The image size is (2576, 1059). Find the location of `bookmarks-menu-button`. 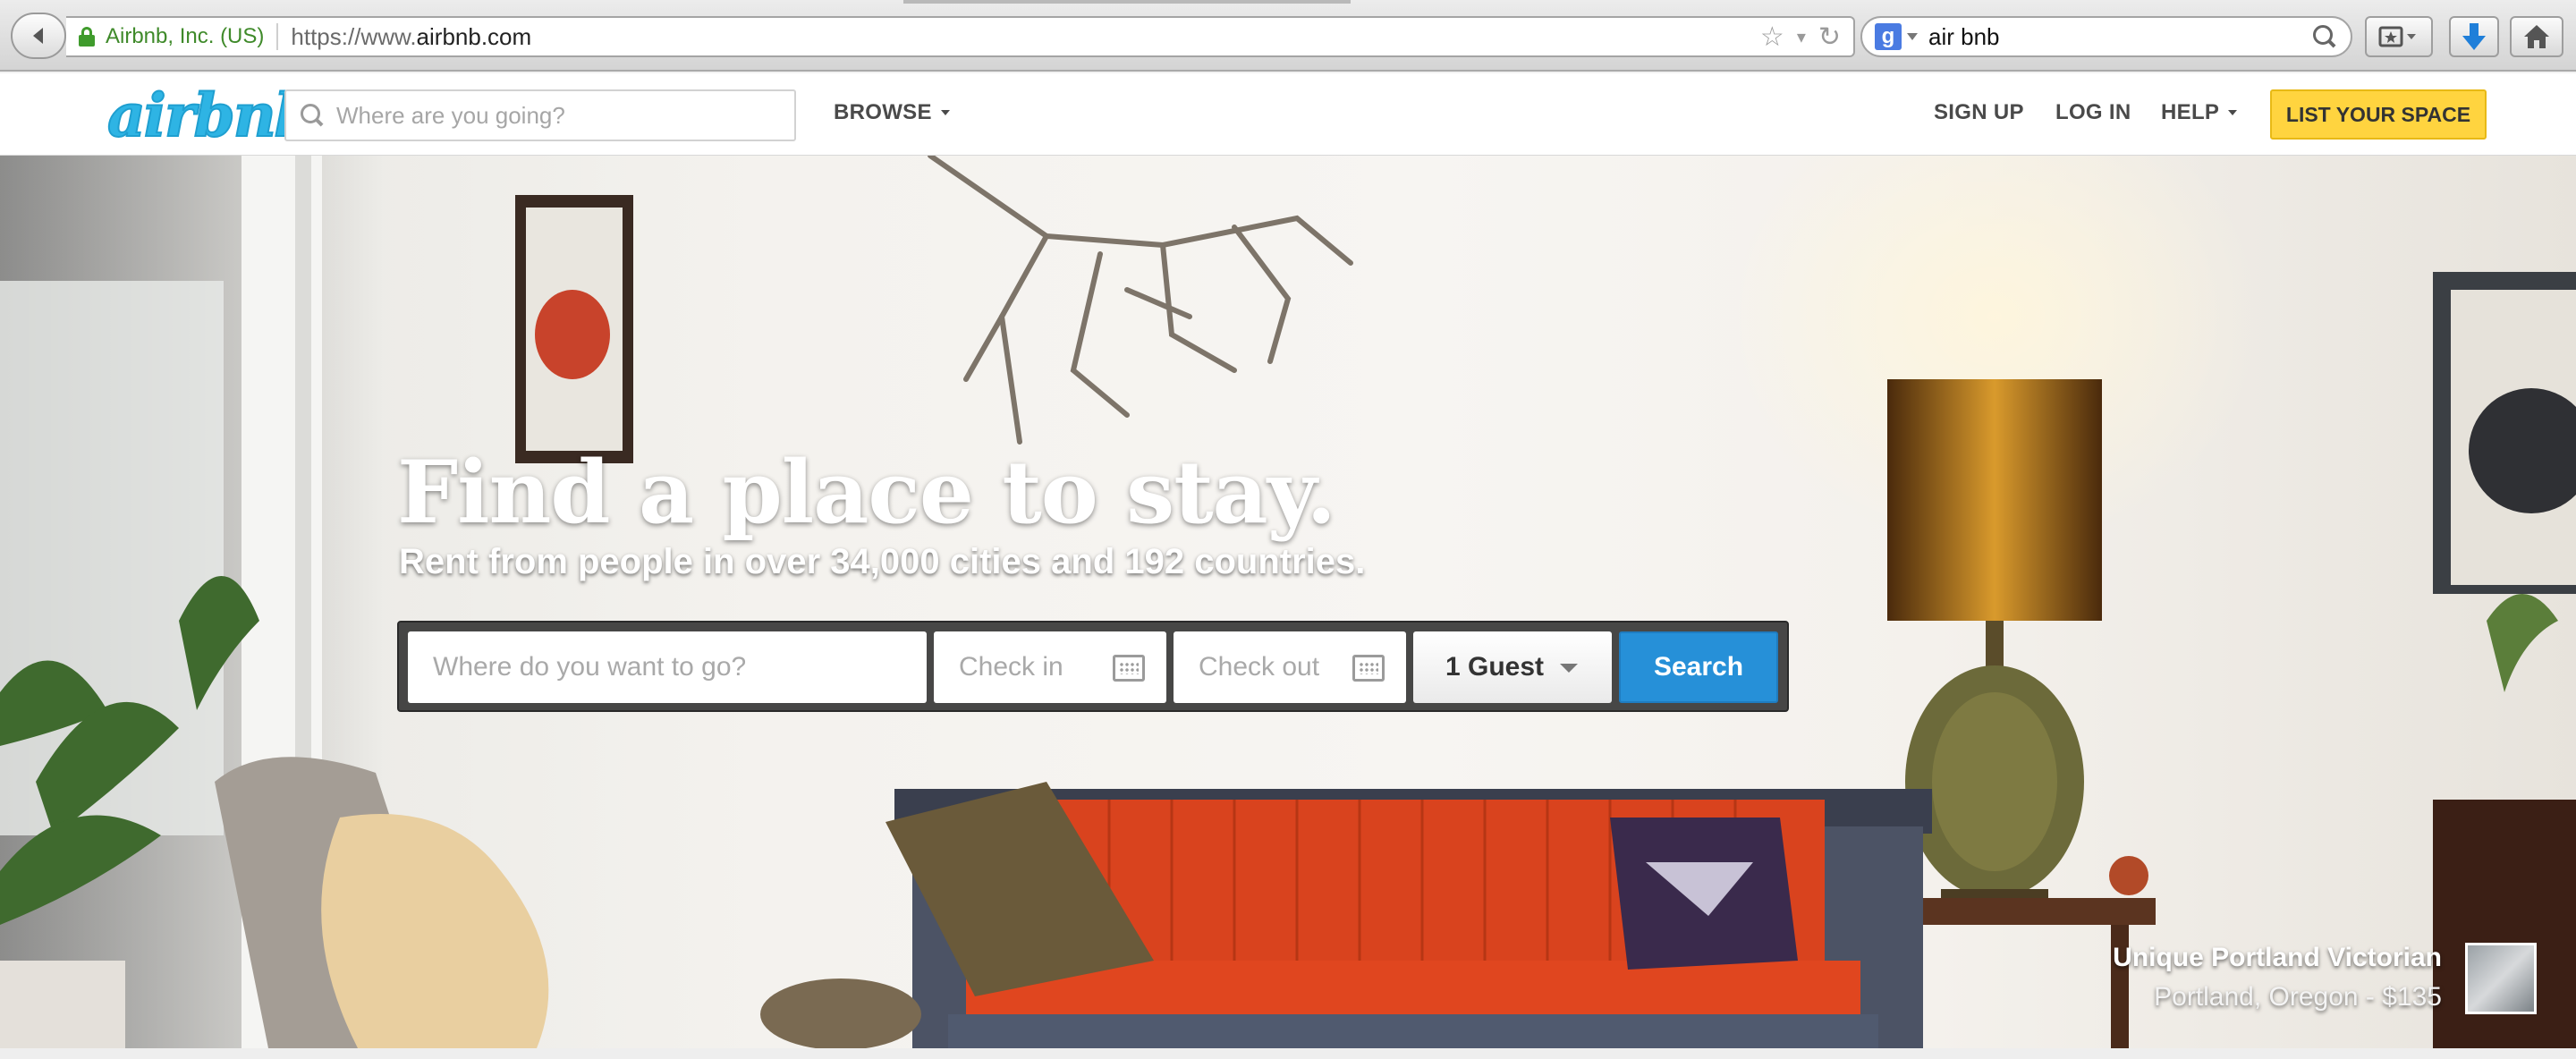

bookmarks-menu-button is located at coordinates (2399, 36).